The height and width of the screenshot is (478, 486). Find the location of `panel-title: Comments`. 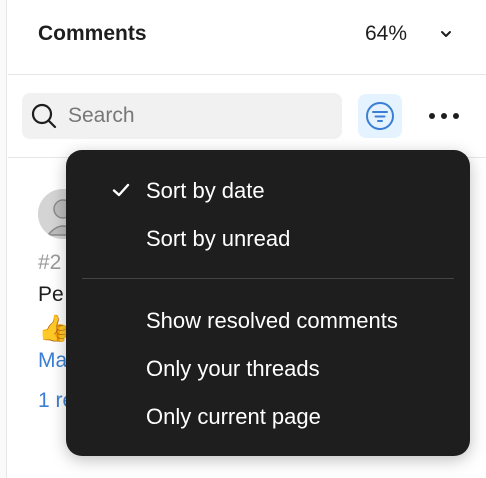

panel-title: Comments is located at coordinates (92, 33).